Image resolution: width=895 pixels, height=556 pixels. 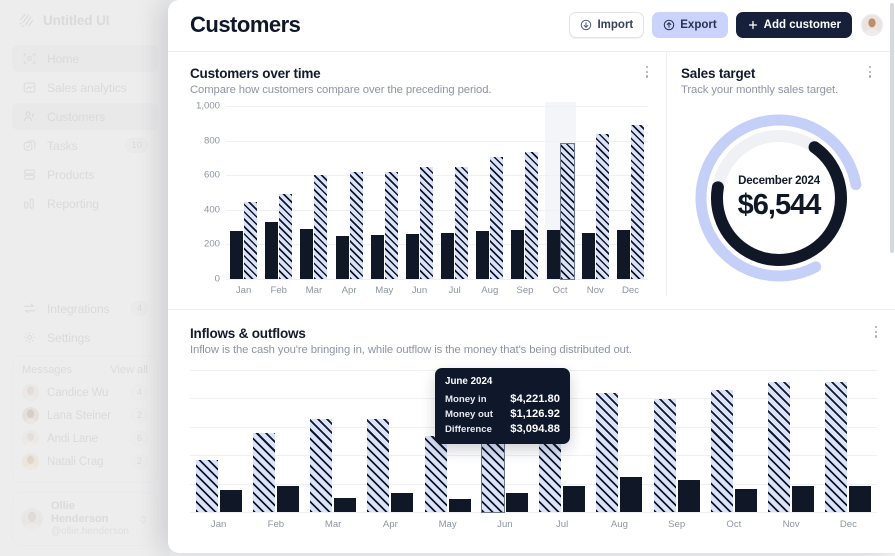 I want to click on sidebar-item-products: Products, so click(x=85, y=174).